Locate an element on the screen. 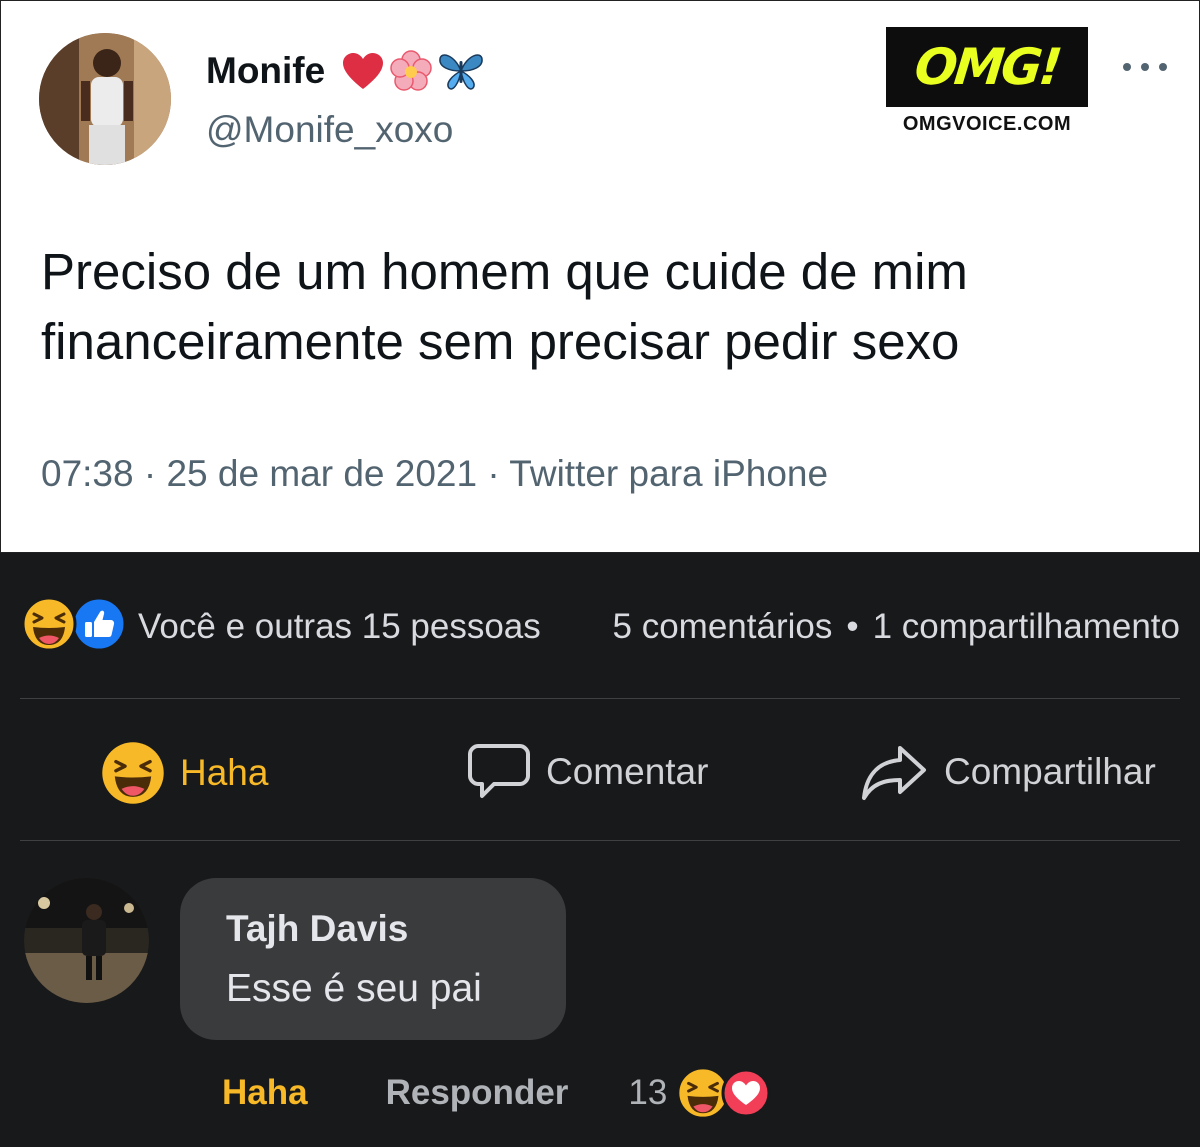 This screenshot has width=1200, height=1147. omg-logo-text: OMG! is located at coordinates (987, 67).